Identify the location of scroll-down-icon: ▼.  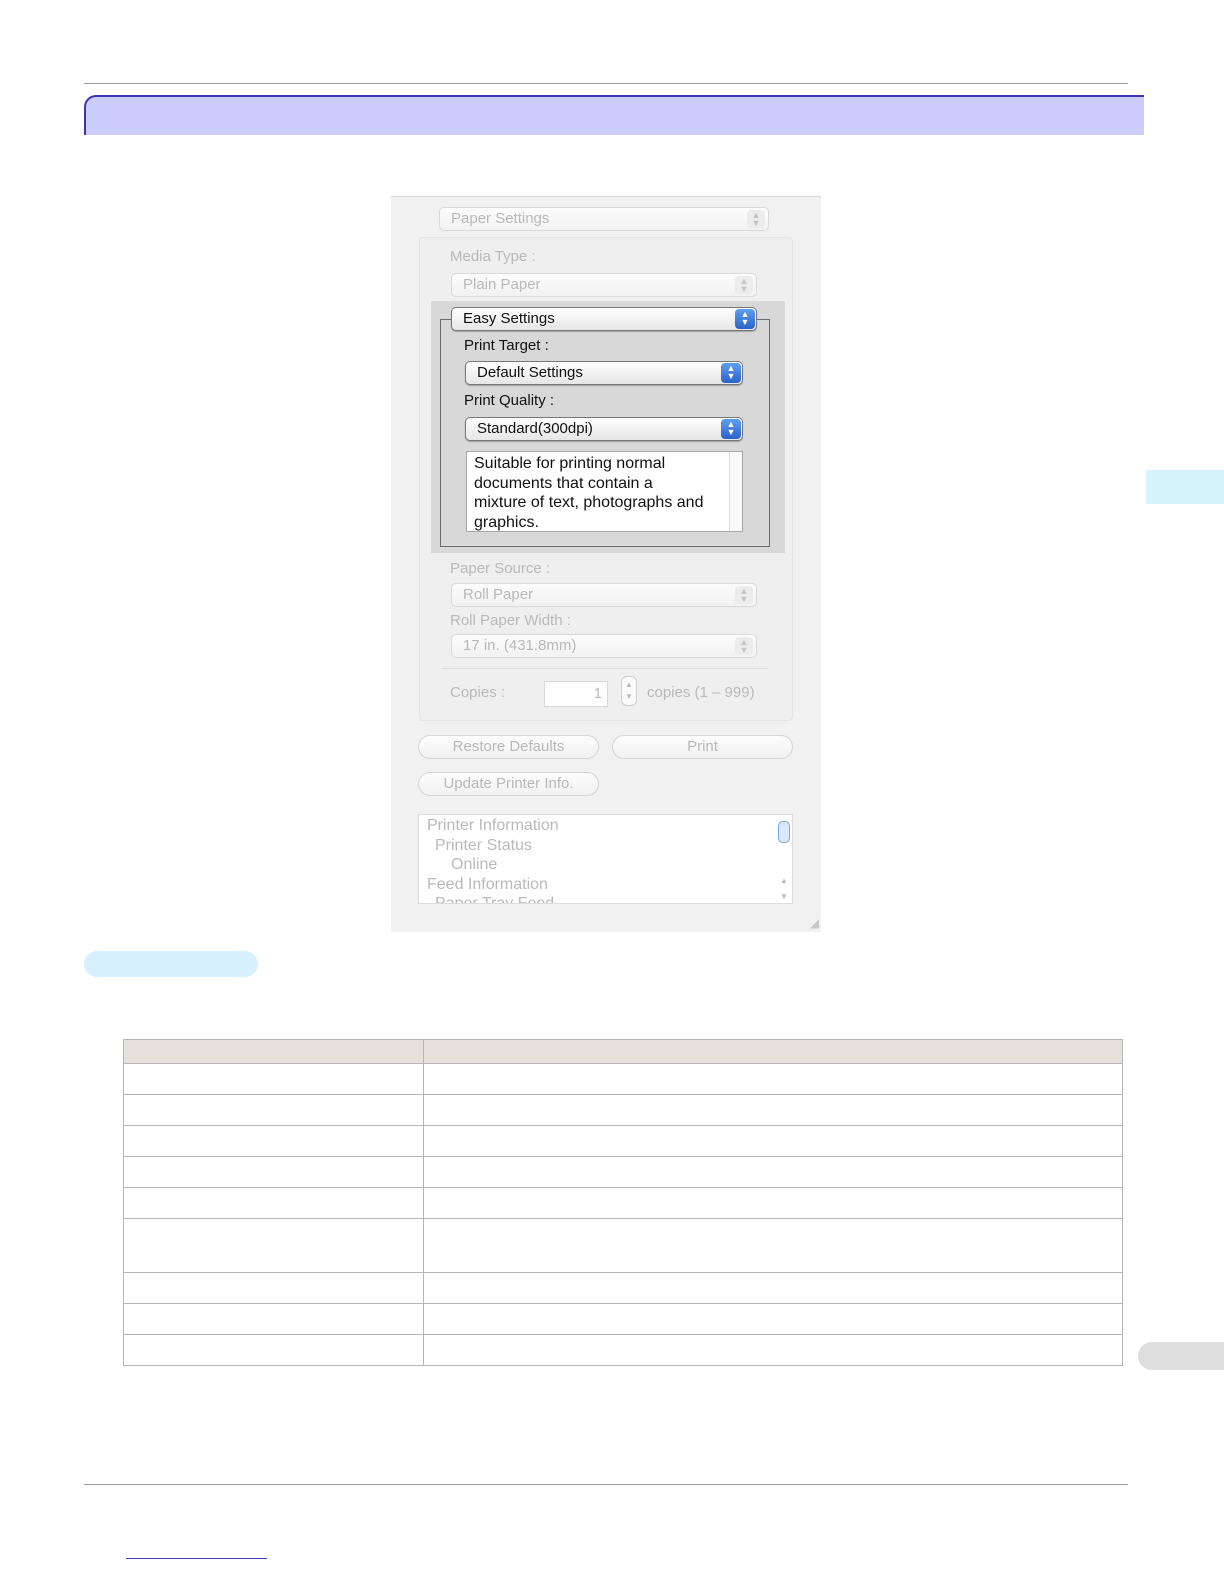
(784, 895).